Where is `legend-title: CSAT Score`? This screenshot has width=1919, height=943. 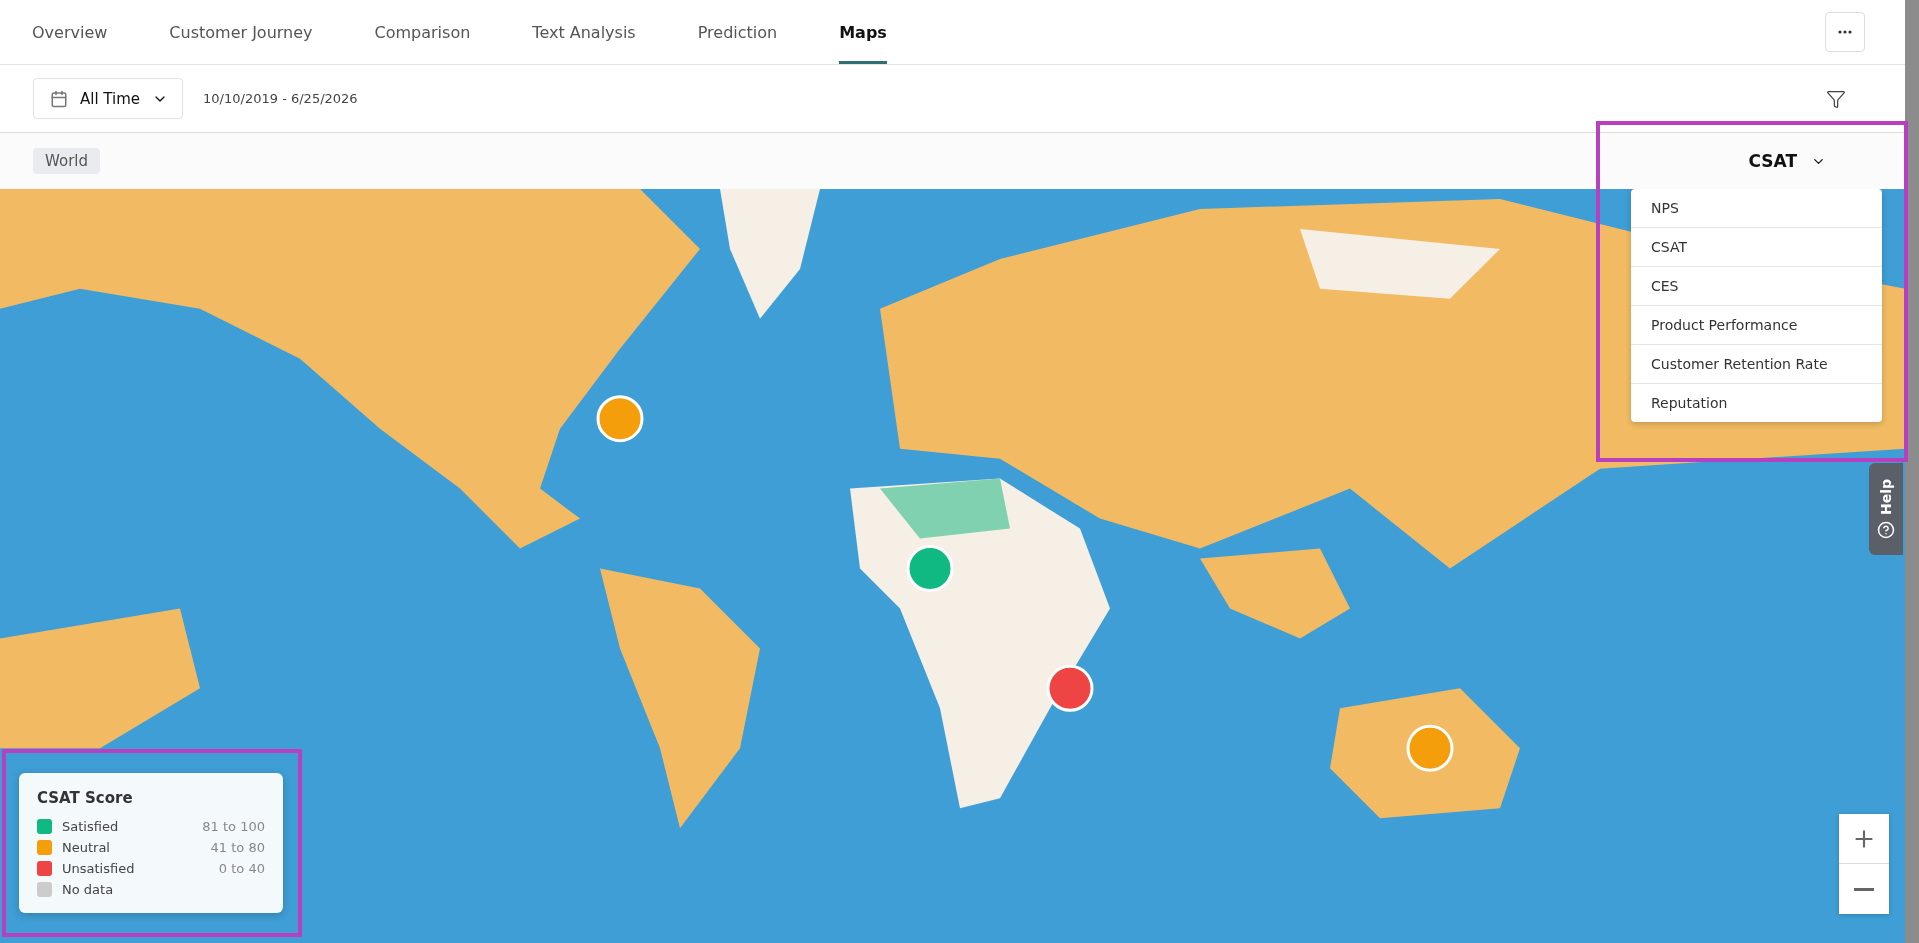 legend-title: CSAT Score is located at coordinates (85, 798).